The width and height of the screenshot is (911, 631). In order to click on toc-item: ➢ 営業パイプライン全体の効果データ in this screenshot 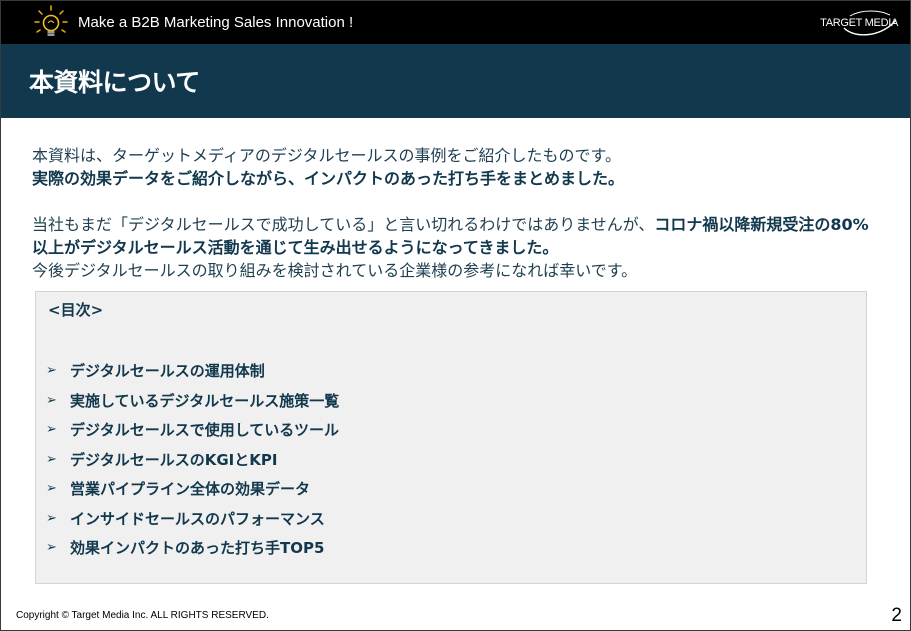, I will do `click(192, 489)`.